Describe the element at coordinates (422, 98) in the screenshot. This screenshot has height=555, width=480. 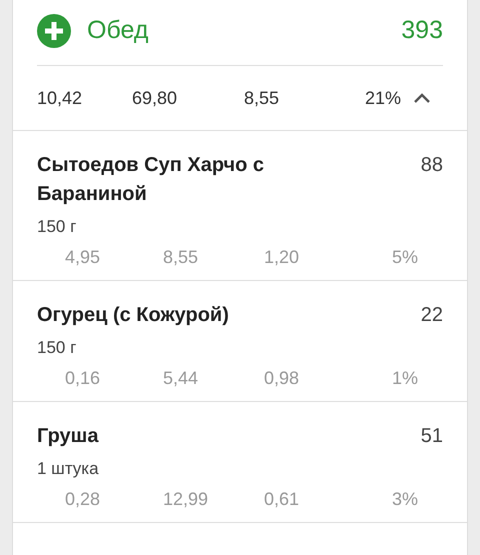
I see `collapse-chevron-icon` at that location.